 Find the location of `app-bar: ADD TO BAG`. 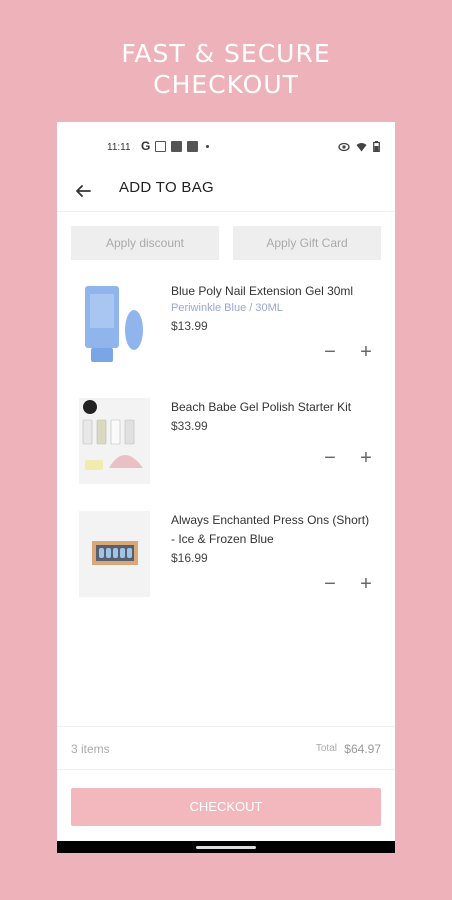

app-bar: ADD TO BAG is located at coordinates (226, 192).